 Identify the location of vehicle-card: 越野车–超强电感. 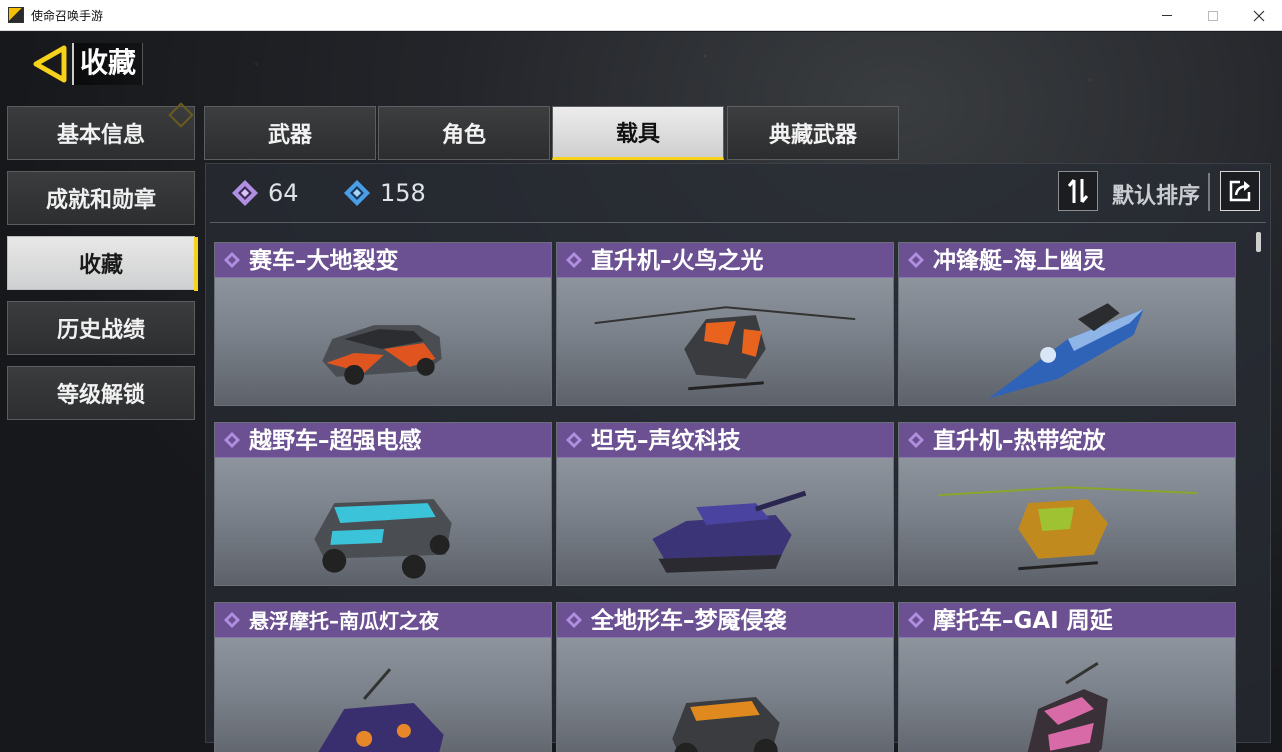
(383, 504).